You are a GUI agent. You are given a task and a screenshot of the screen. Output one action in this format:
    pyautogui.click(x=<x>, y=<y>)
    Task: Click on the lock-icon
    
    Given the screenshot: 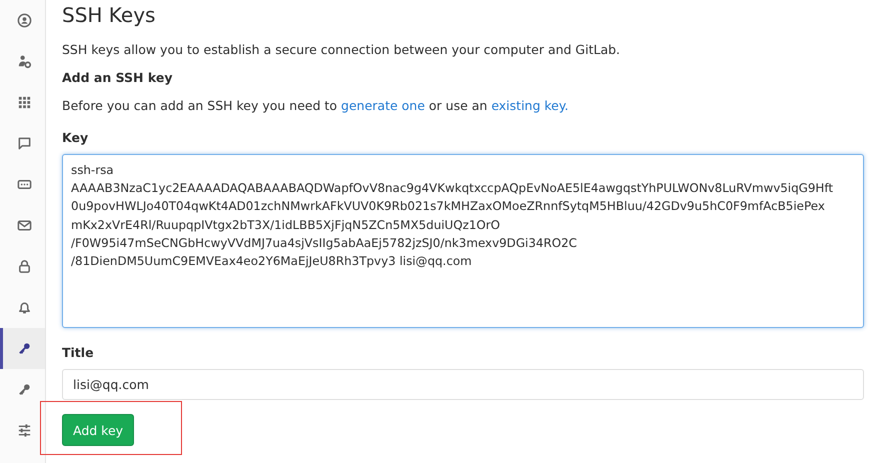 What is the action you would take?
    pyautogui.click(x=24, y=266)
    